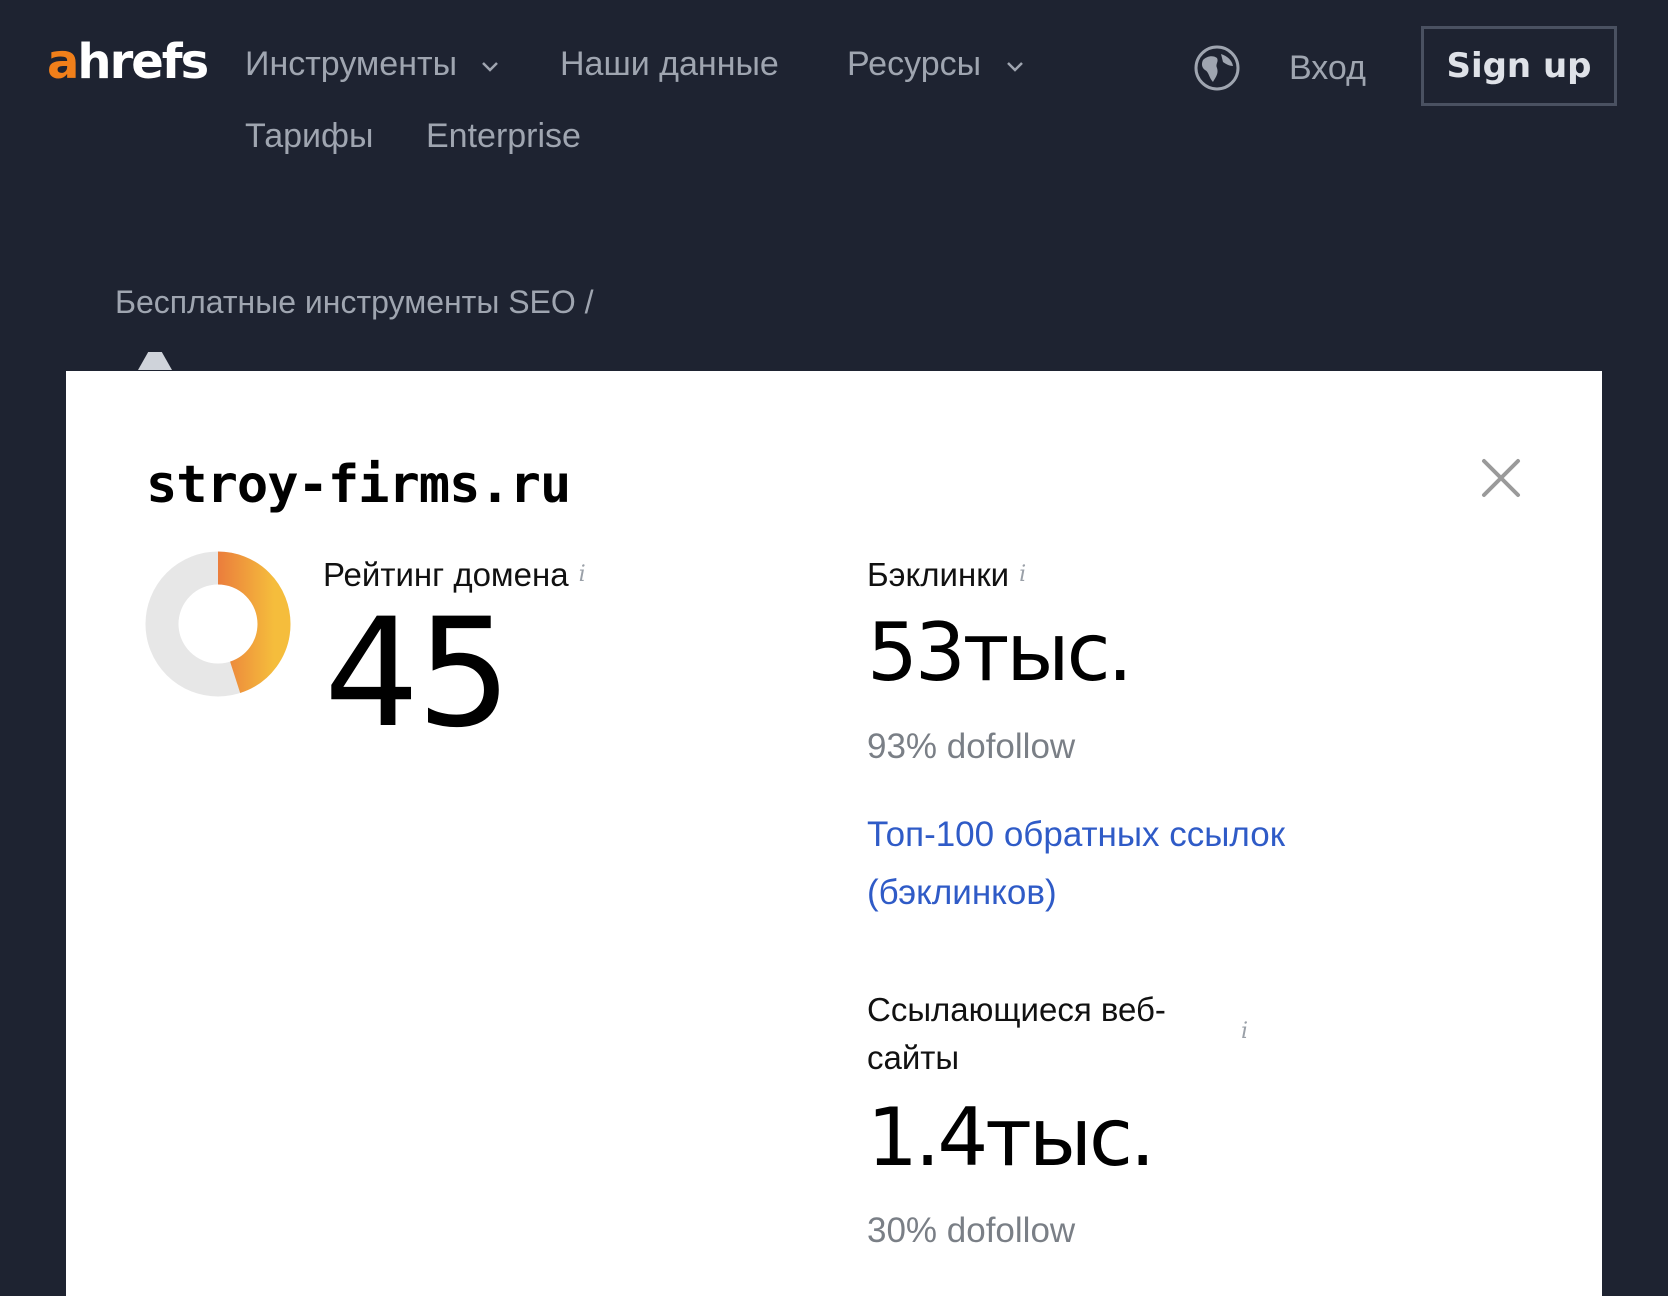 The image size is (1668, 1296). Describe the element at coordinates (1011, 1137) in the screenshot. I see `referring-websites-value: 1.4тыс.` at that location.